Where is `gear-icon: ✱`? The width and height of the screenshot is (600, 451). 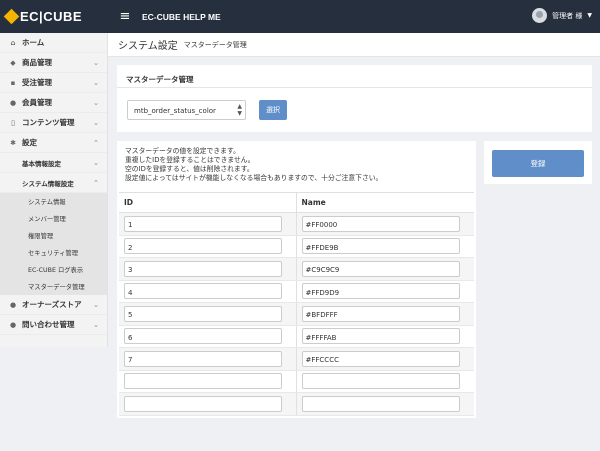 gear-icon: ✱ is located at coordinates (13, 142).